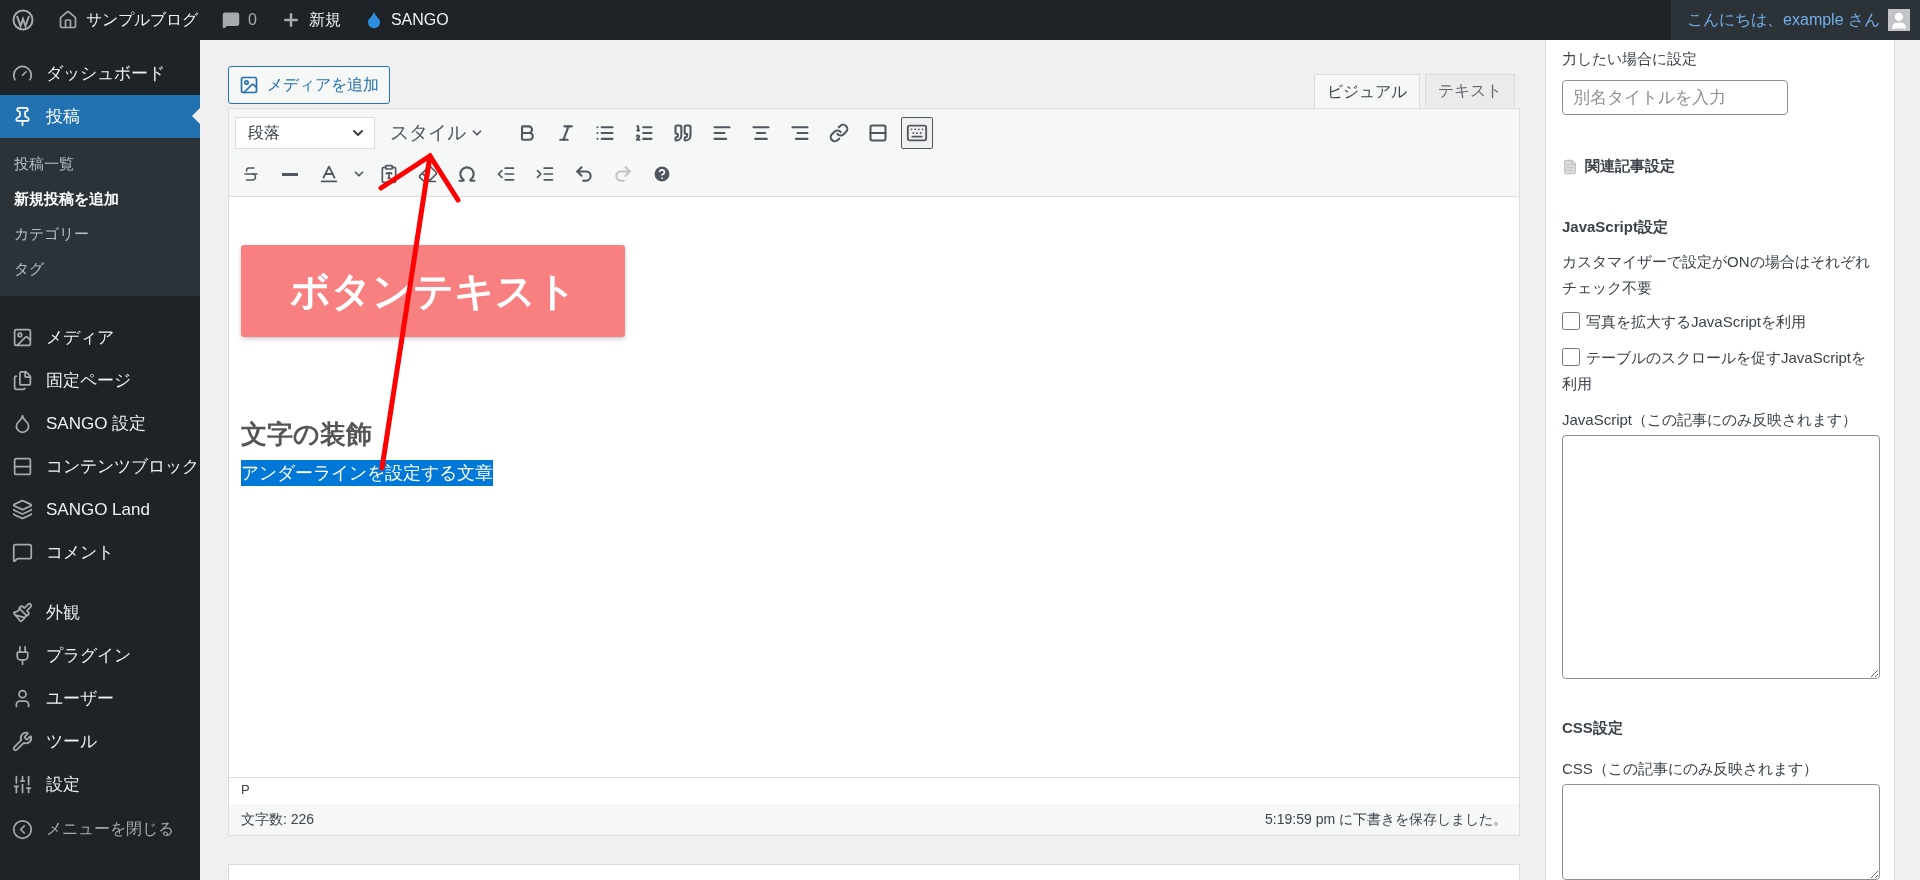 Image resolution: width=1920 pixels, height=880 pixels. I want to click on menu-item: コメント, so click(100, 552).